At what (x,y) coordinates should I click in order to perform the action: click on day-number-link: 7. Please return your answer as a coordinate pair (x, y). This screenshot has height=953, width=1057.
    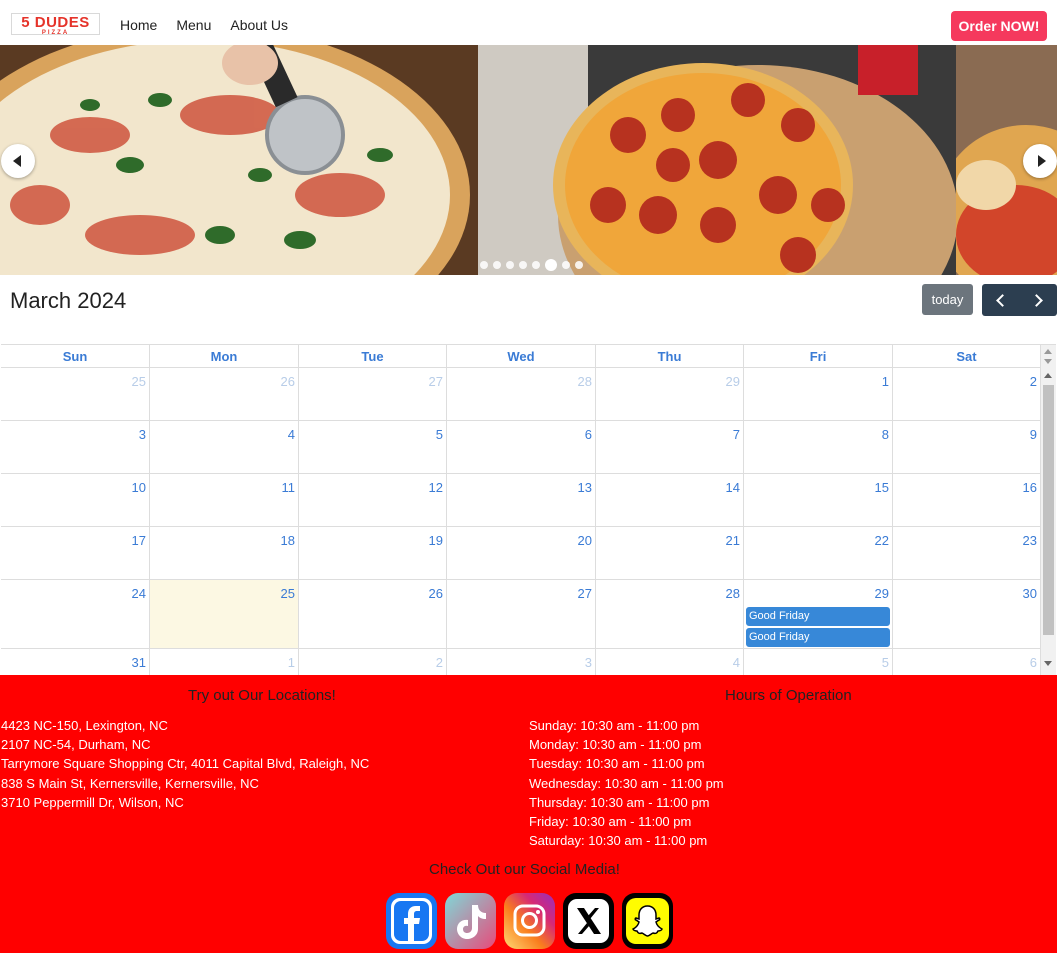
    Looking at the image, I should click on (736, 434).